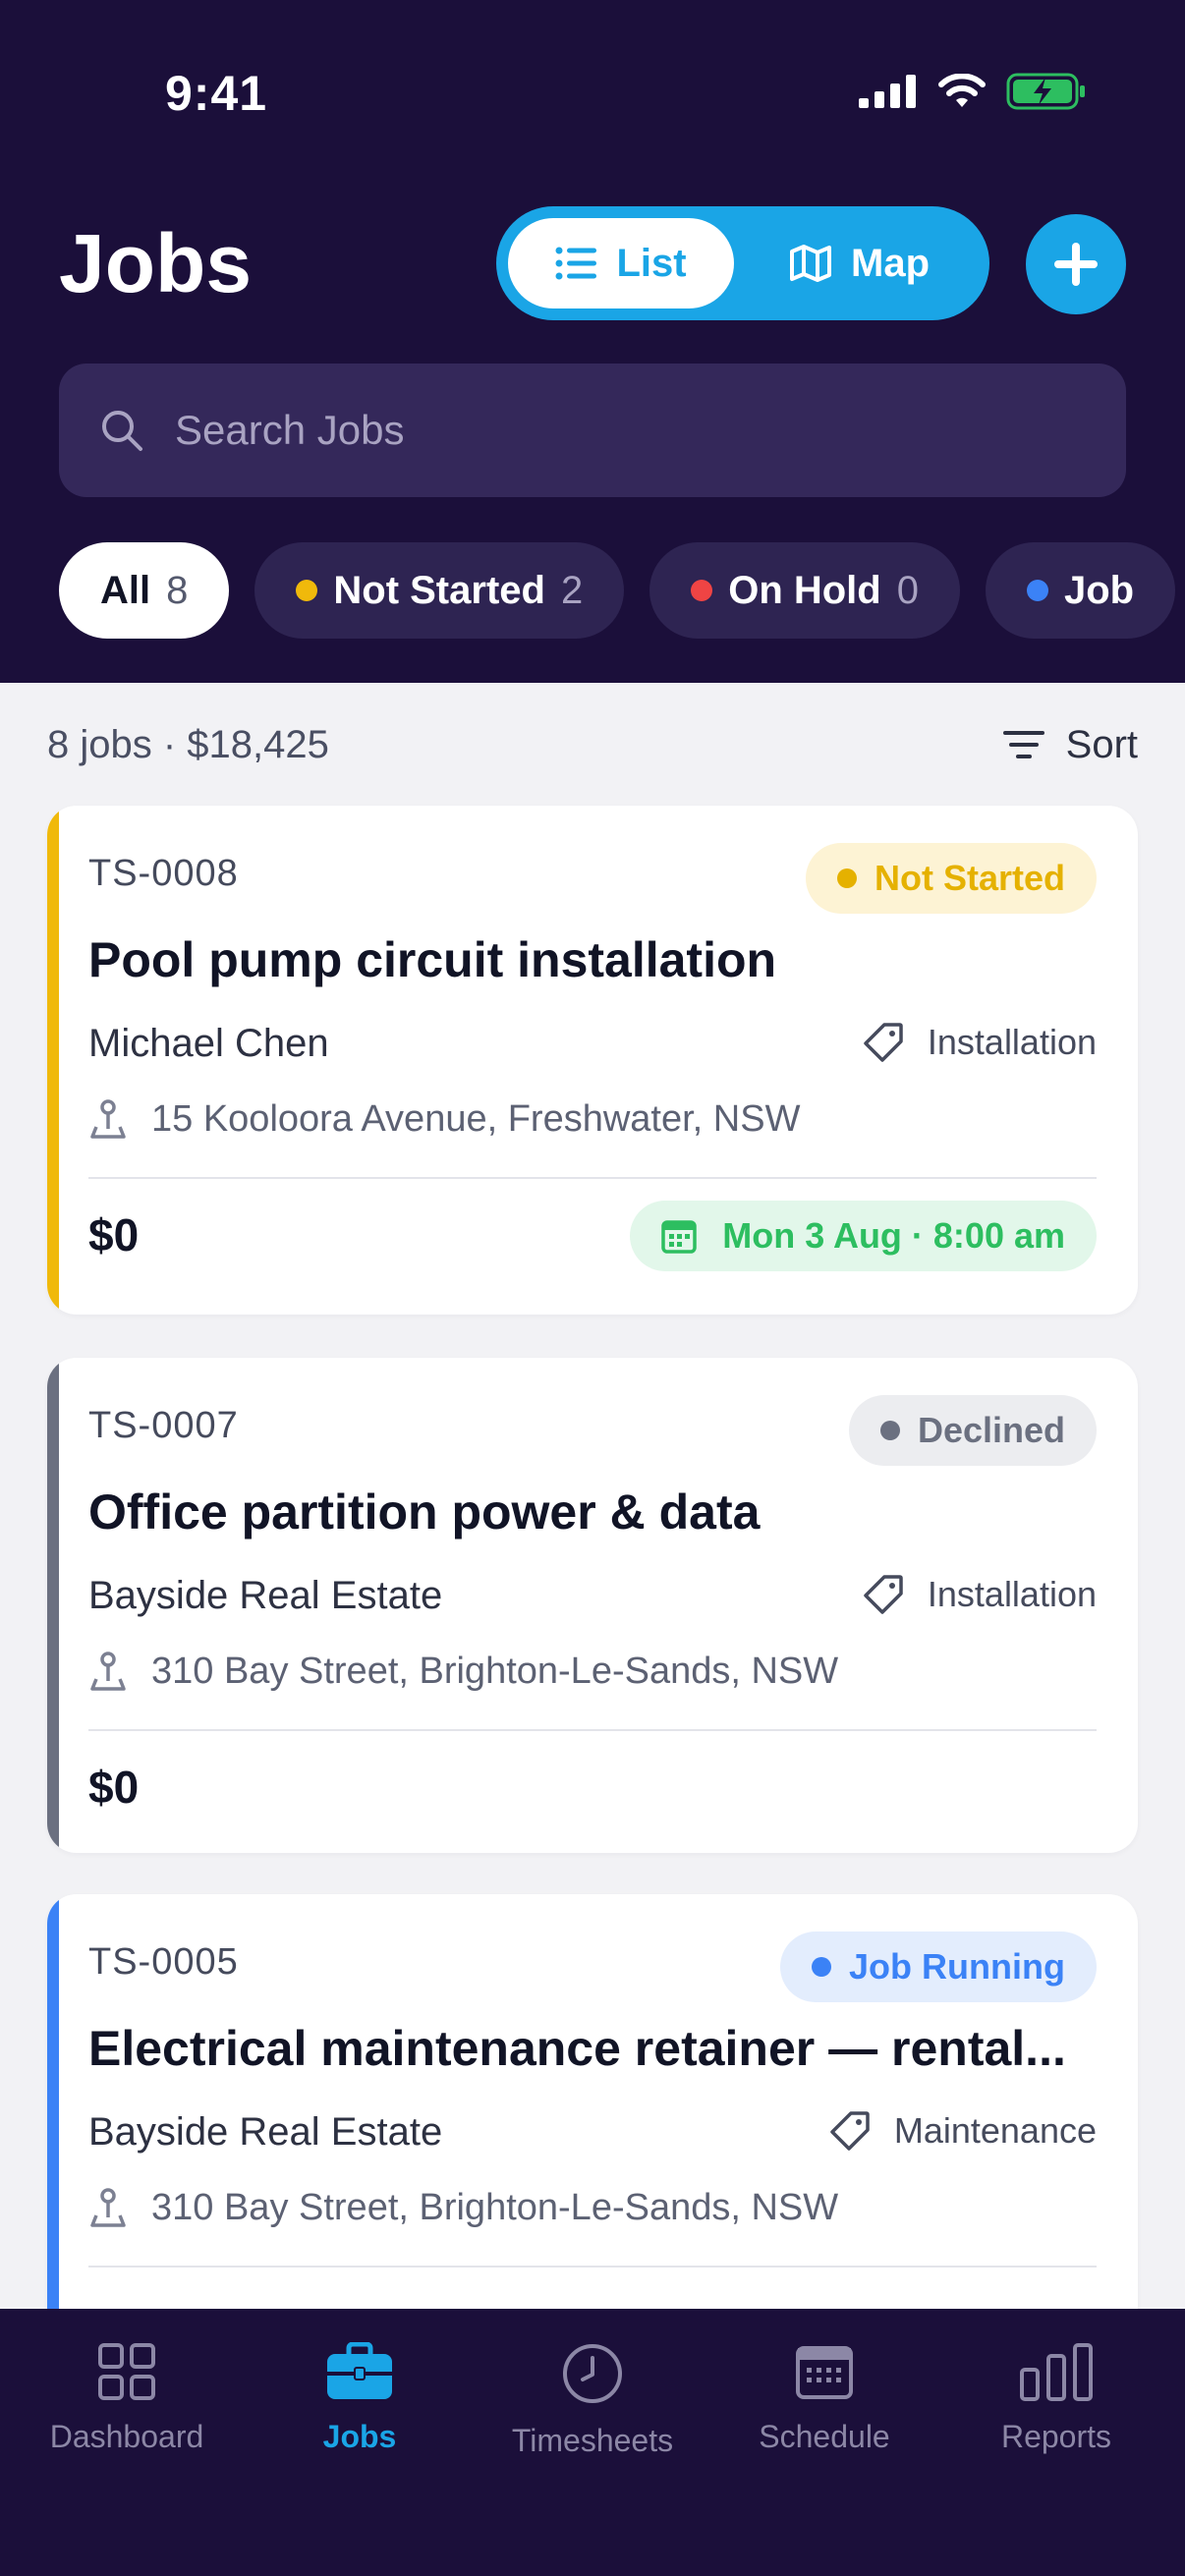 The height and width of the screenshot is (2576, 1185). I want to click on filter-chips: All 8 Not Started 2 On Hold 0 Job, so click(618, 590).